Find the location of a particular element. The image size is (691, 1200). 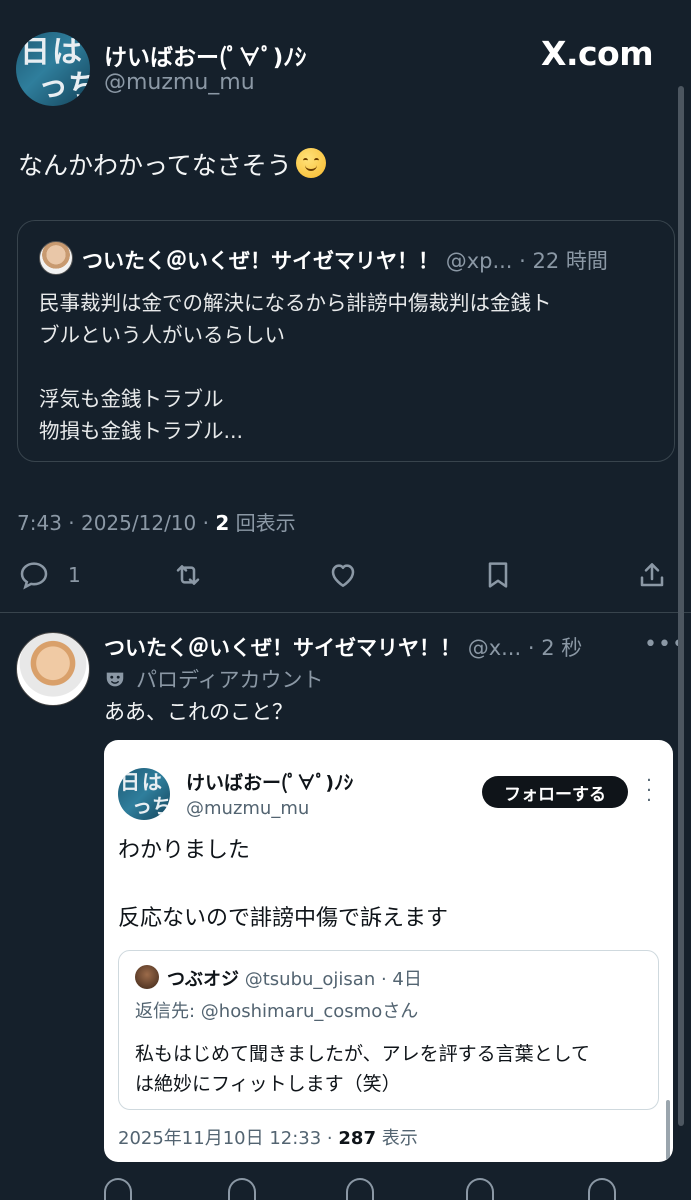

reply-count: 1 is located at coordinates (74, 575).